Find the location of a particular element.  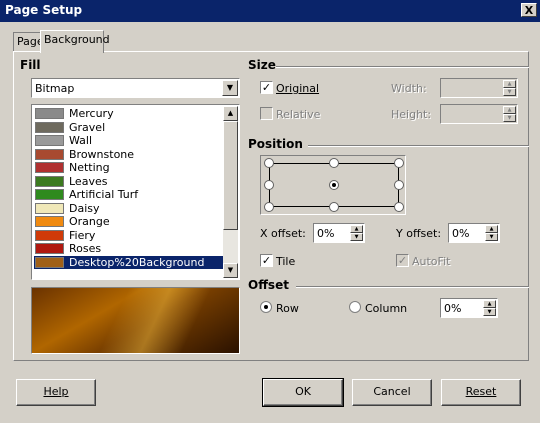

x-offset-value: 0% is located at coordinates (326, 233).